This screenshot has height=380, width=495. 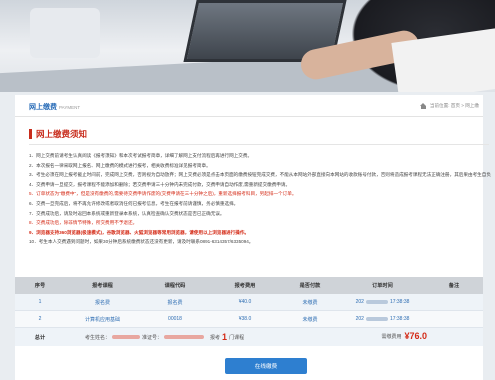 I want to click on home-icon, so click(x=423, y=106).